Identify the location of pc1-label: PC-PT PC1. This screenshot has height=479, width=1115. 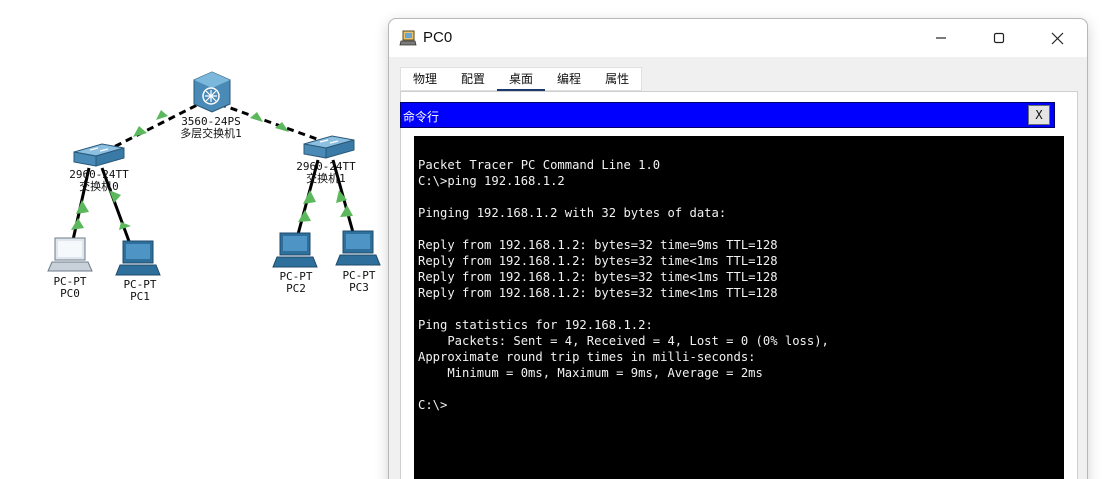
(139, 291).